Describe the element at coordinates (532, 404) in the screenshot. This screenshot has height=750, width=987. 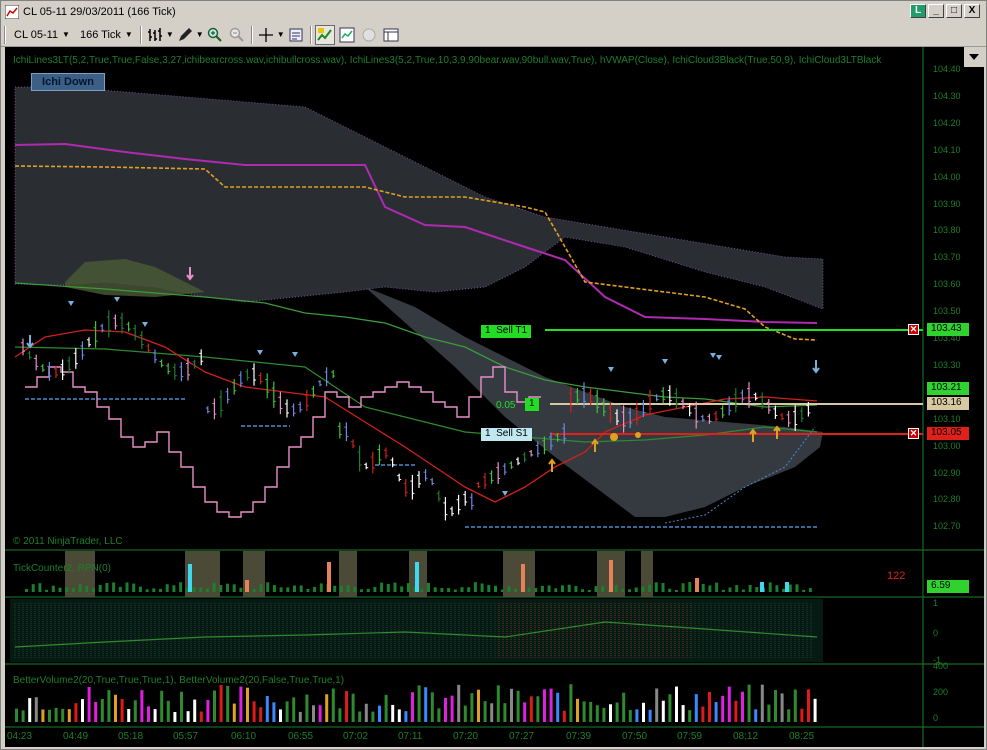
I see `order-entry: 1` at that location.